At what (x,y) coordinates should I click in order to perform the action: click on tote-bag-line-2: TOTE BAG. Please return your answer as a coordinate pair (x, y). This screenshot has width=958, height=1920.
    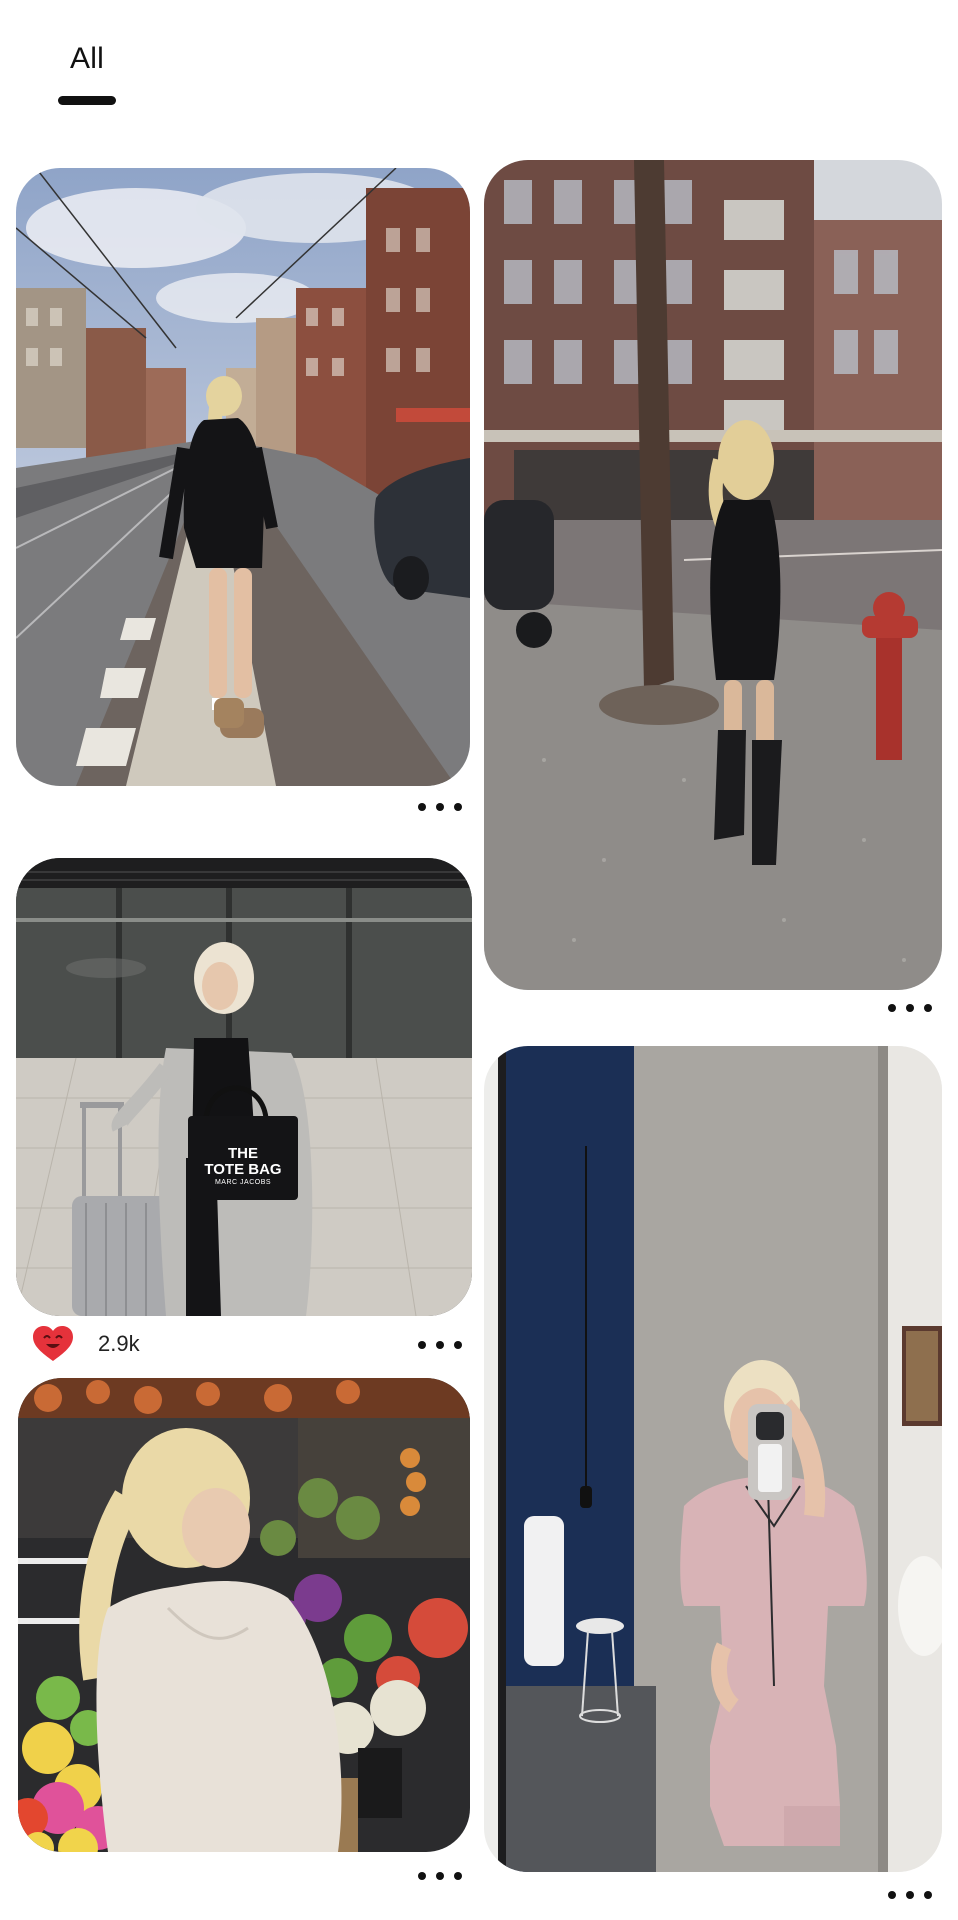
    Looking at the image, I should click on (243, 1169).